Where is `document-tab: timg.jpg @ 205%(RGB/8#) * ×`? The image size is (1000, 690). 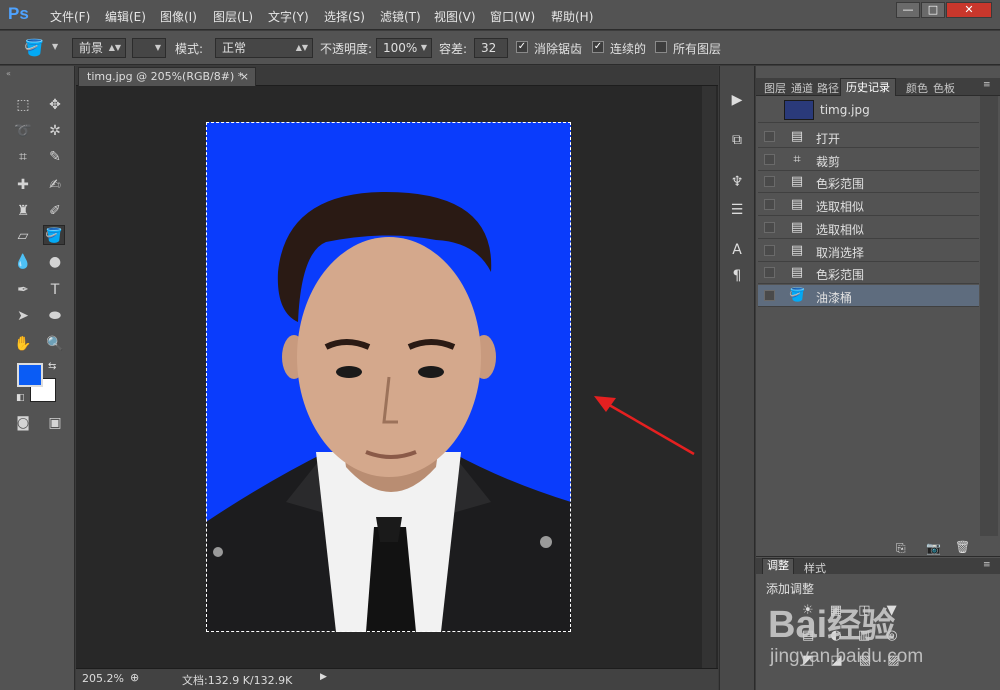
document-tab: timg.jpg @ 205%(RGB/8#) * × is located at coordinates (167, 76).